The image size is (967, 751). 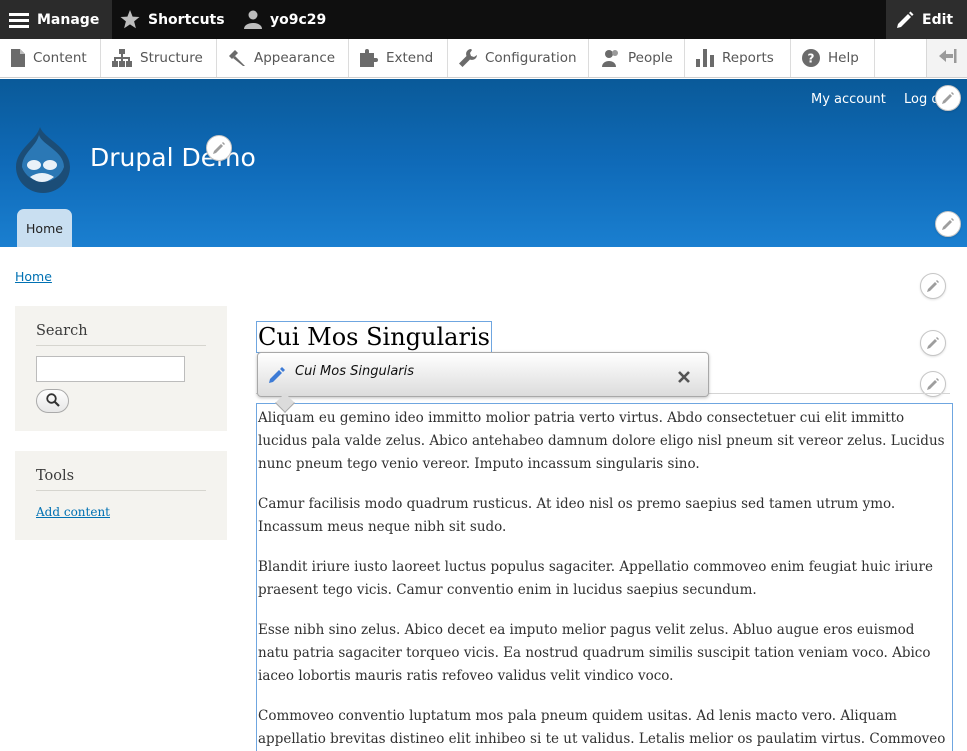 I want to click on quick-edit-toolbar: Cui Mos Singularis, so click(x=483, y=382).